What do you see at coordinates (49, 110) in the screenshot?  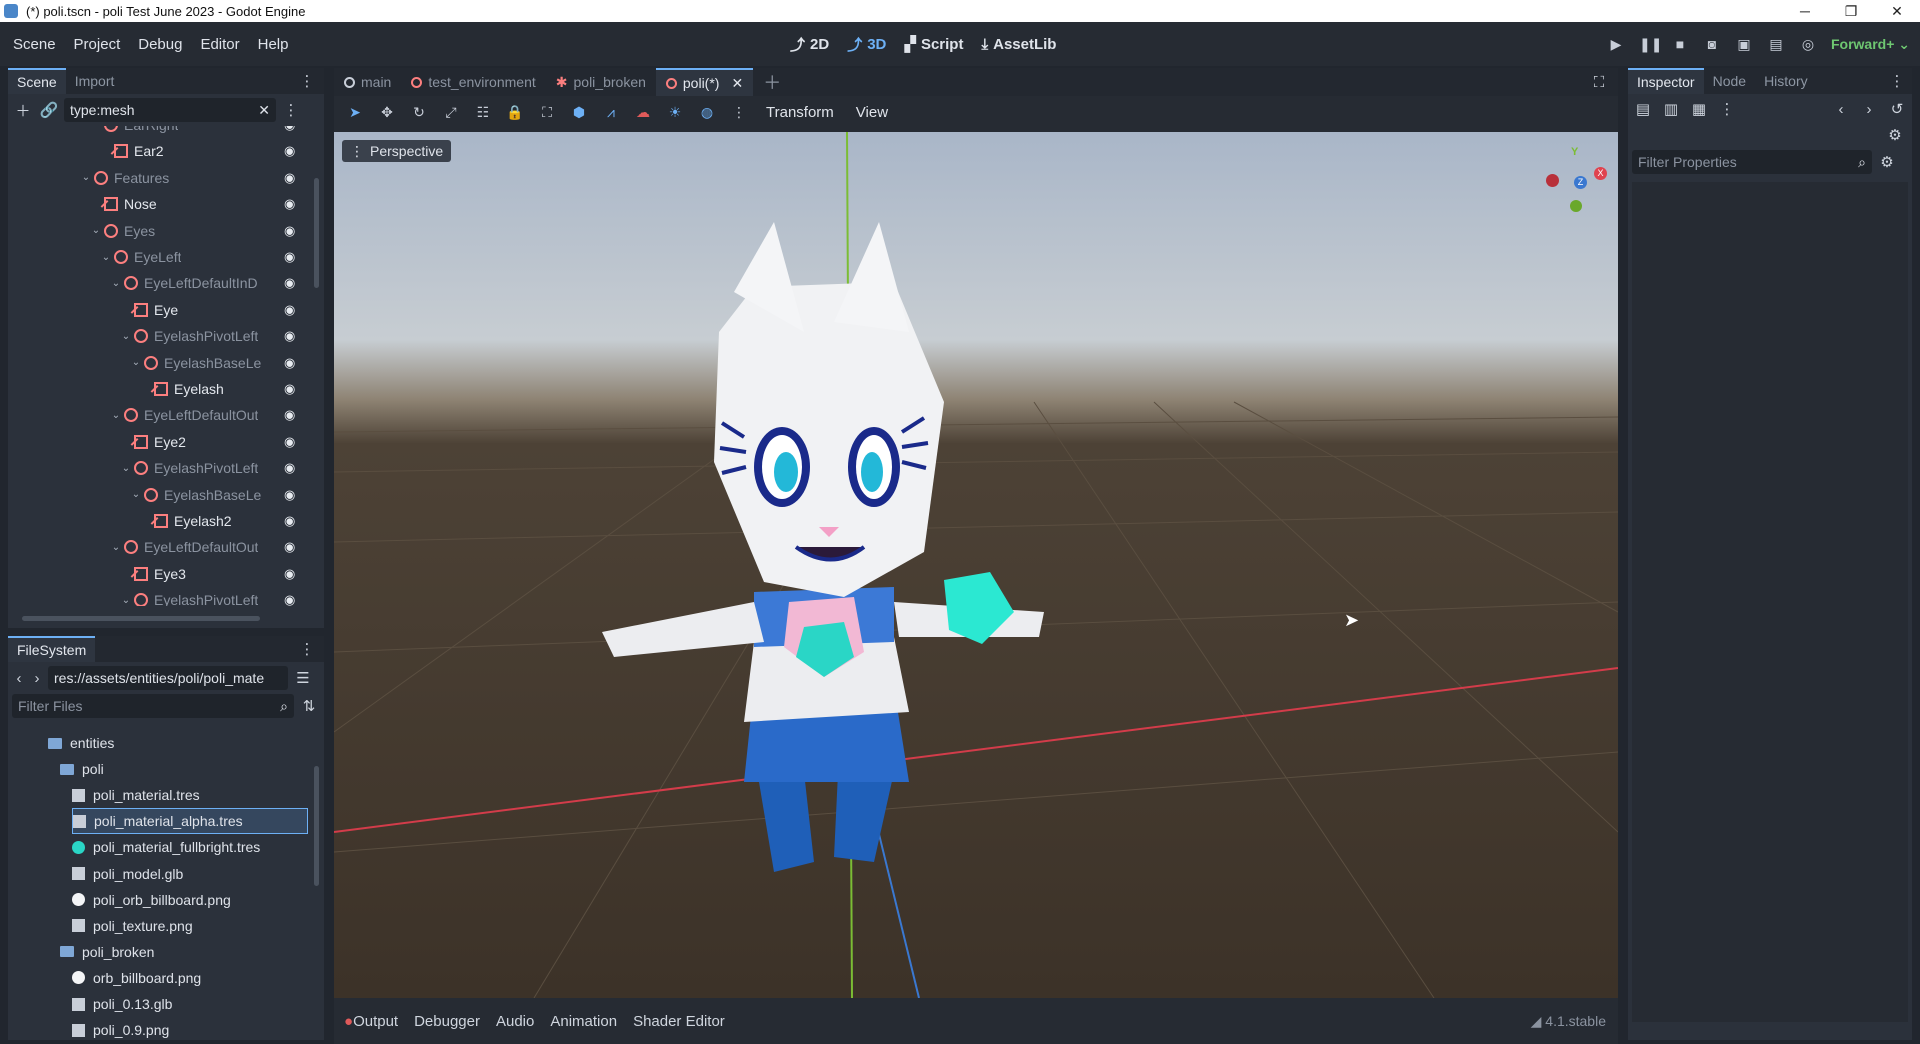 I see `instance-scene-icon: 🔗` at bounding box center [49, 110].